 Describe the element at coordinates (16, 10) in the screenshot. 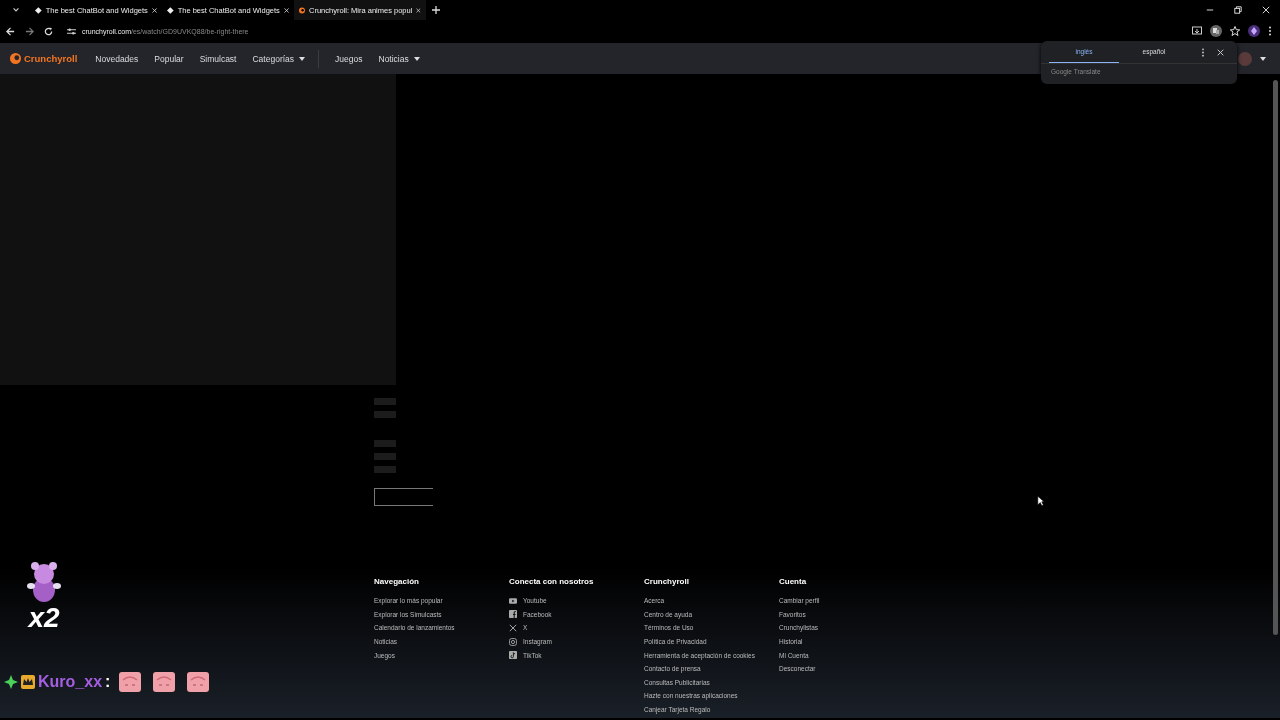

I see `chevron-down-icon` at that location.